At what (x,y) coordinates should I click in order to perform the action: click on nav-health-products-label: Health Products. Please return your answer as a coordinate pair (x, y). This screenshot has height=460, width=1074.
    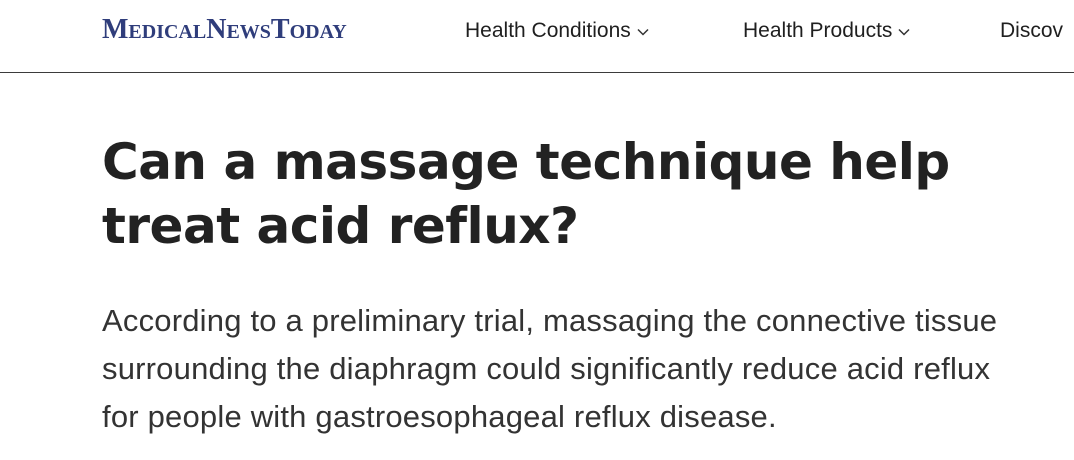
    Looking at the image, I should click on (818, 30).